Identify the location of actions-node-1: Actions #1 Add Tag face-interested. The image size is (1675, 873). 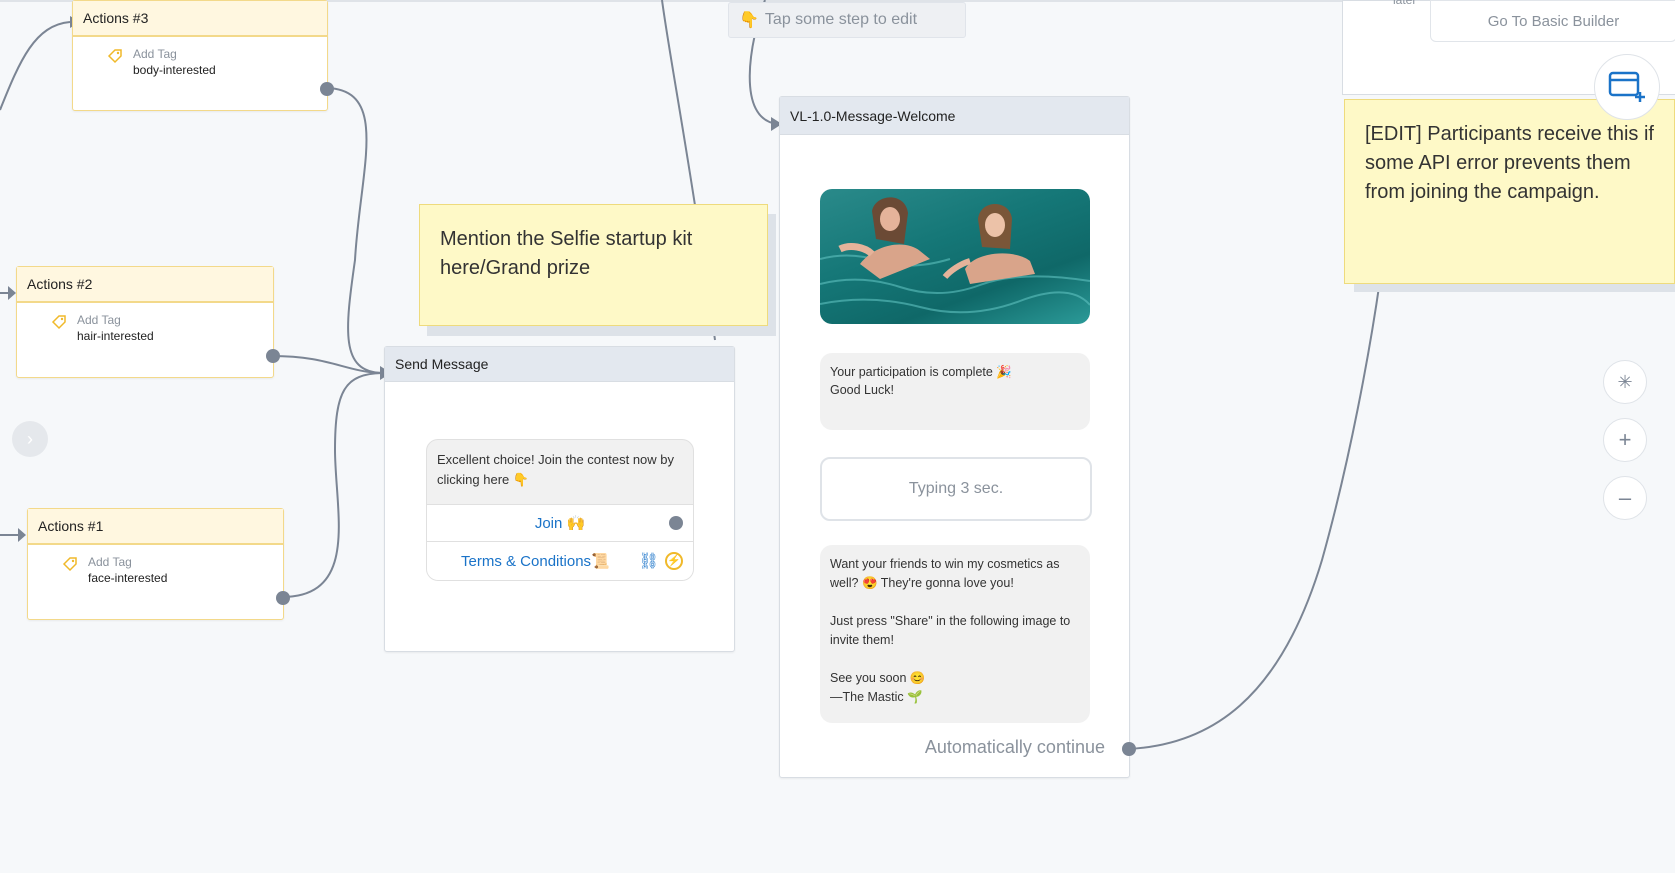
(158, 564).